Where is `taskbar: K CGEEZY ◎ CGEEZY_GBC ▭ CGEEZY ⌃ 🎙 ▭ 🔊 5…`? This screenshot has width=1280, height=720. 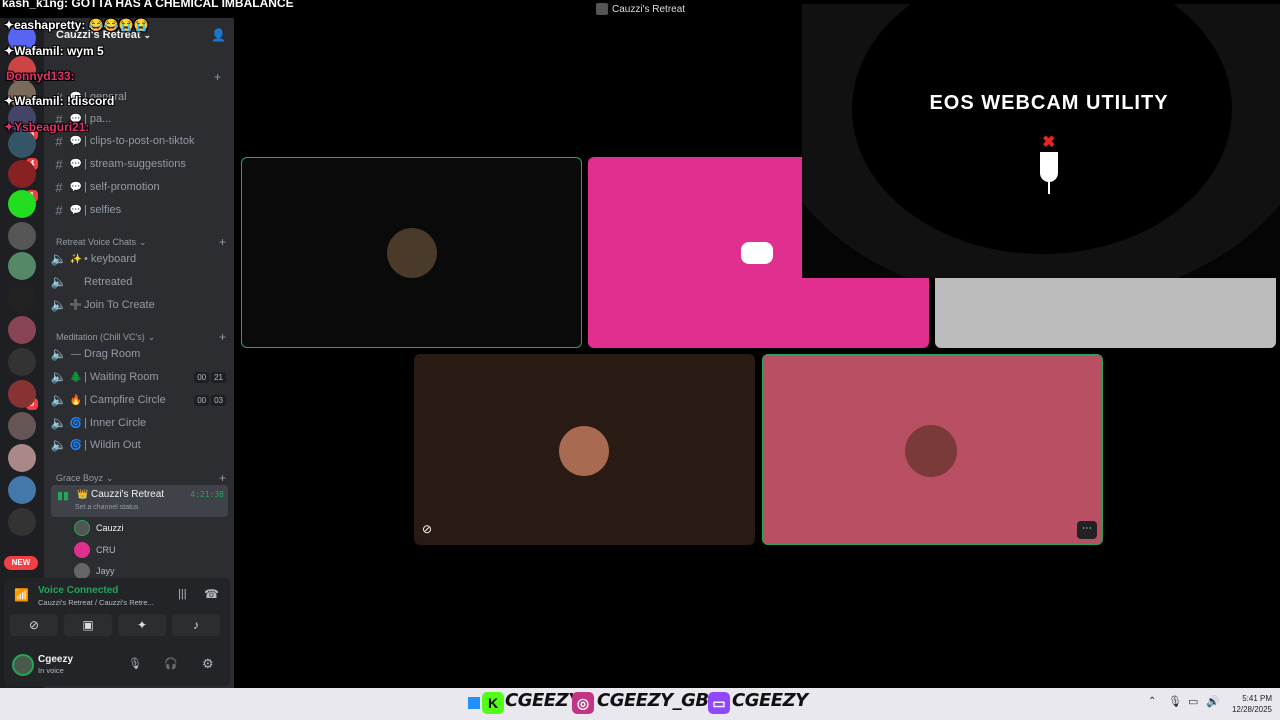
taskbar: K CGEEZY ◎ CGEEZY_GBC ▭ CGEEZY ⌃ 🎙 ▭ 🔊 5… is located at coordinates (640, 704).